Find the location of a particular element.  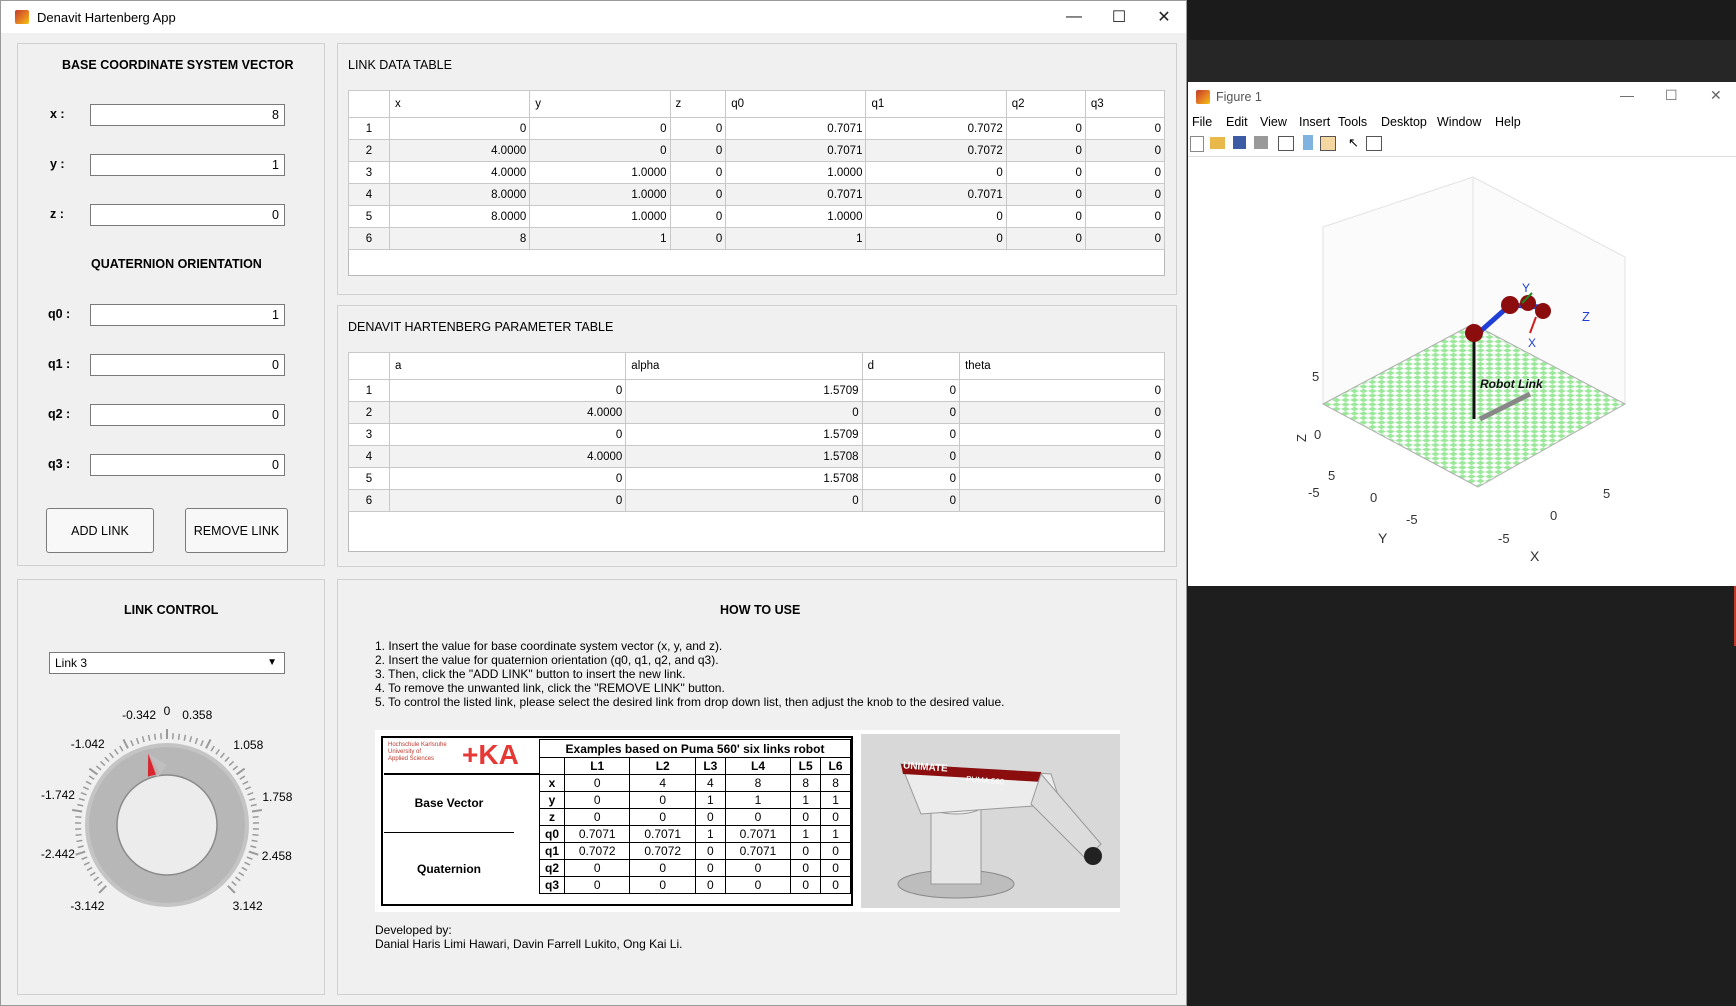

link-select-dropdown: Link 3 ▼ is located at coordinates (167, 663).